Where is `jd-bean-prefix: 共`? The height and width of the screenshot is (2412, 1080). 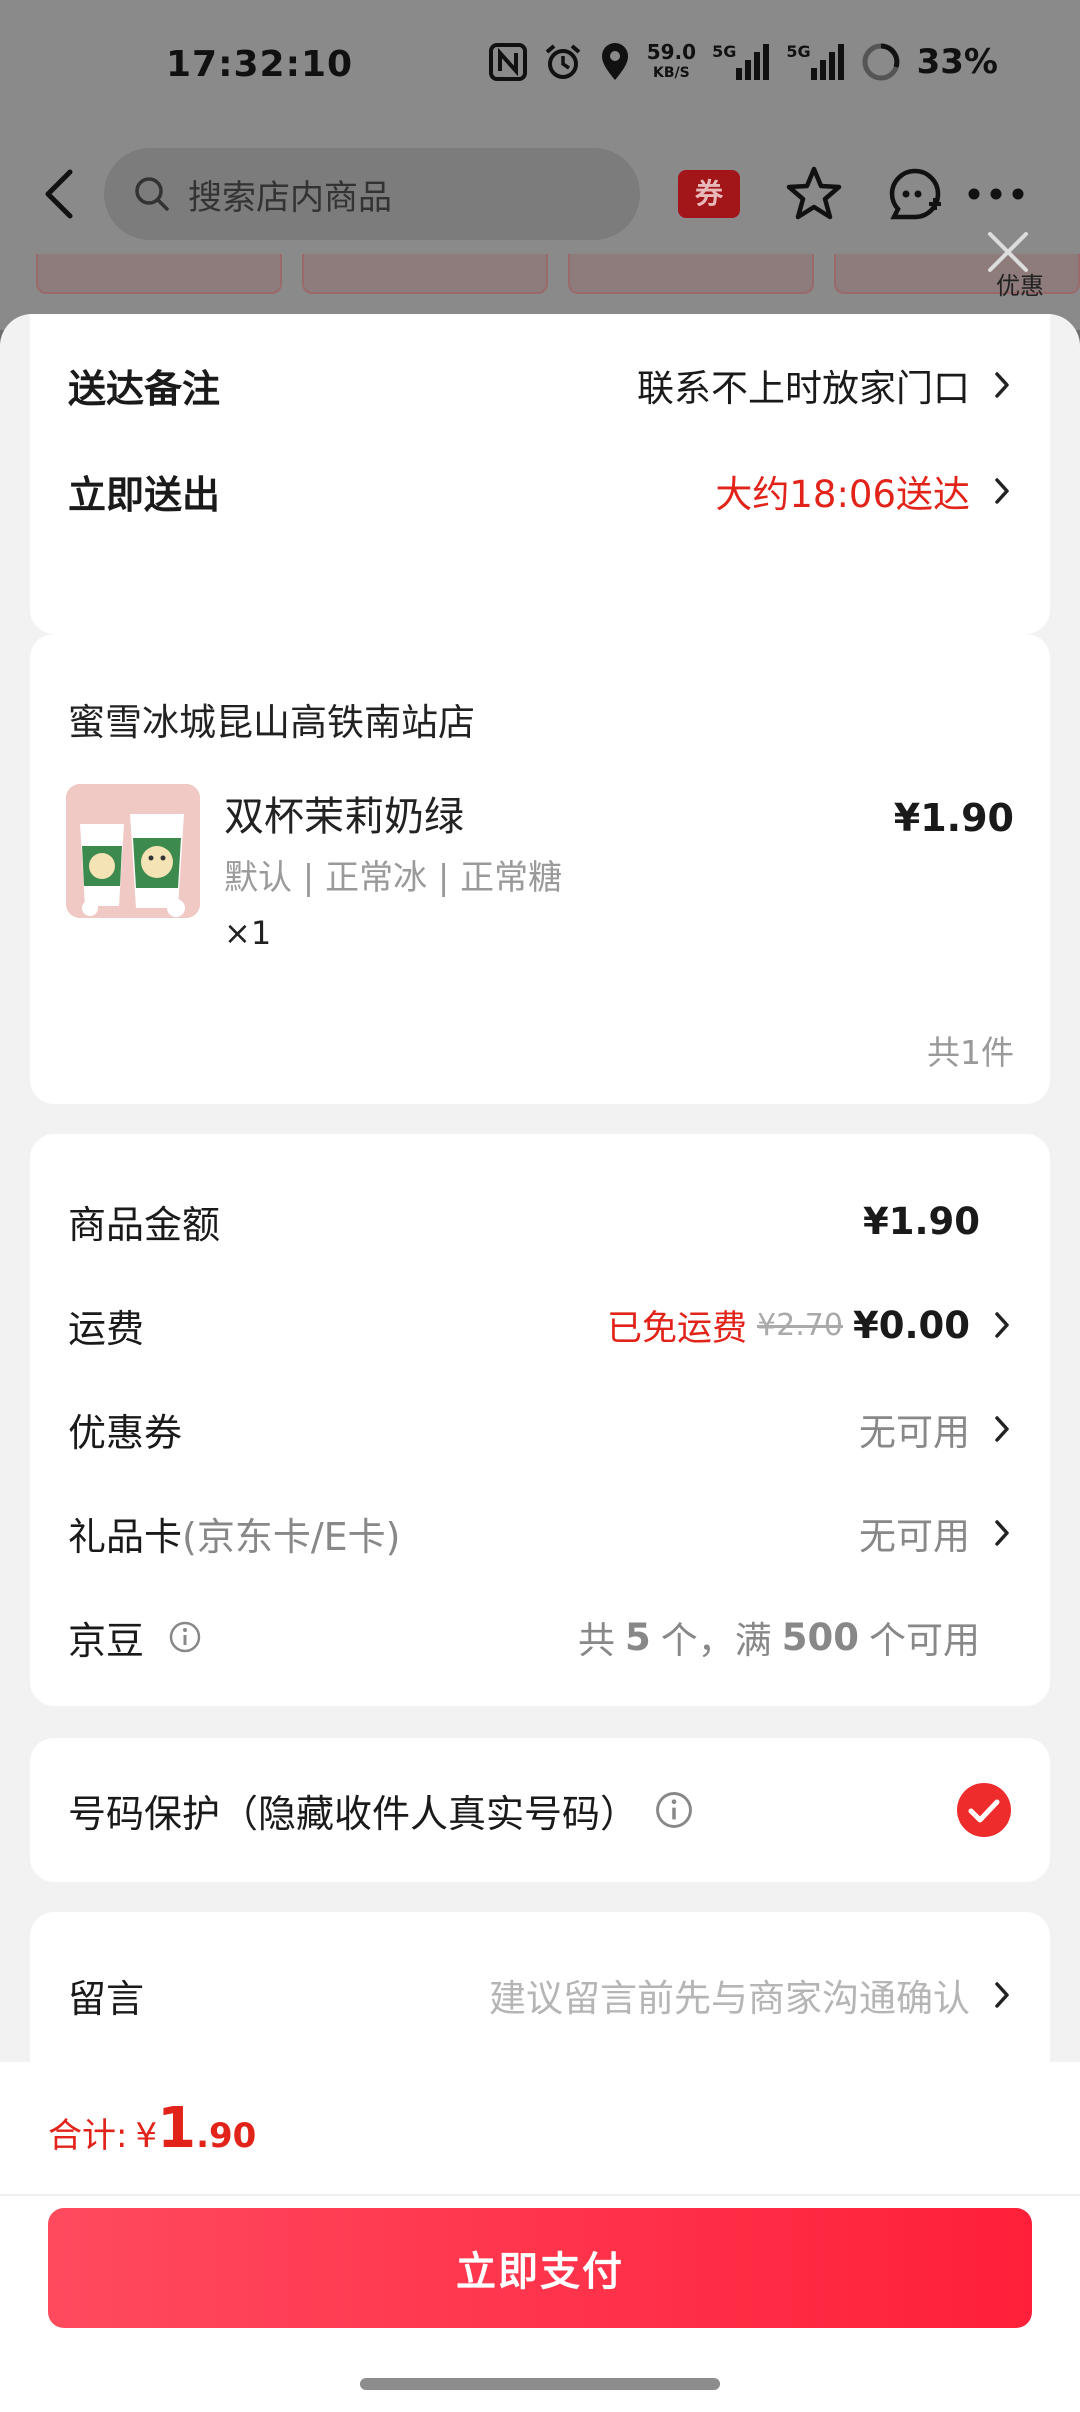
jd-bean-prefix: 共 is located at coordinates (597, 1640).